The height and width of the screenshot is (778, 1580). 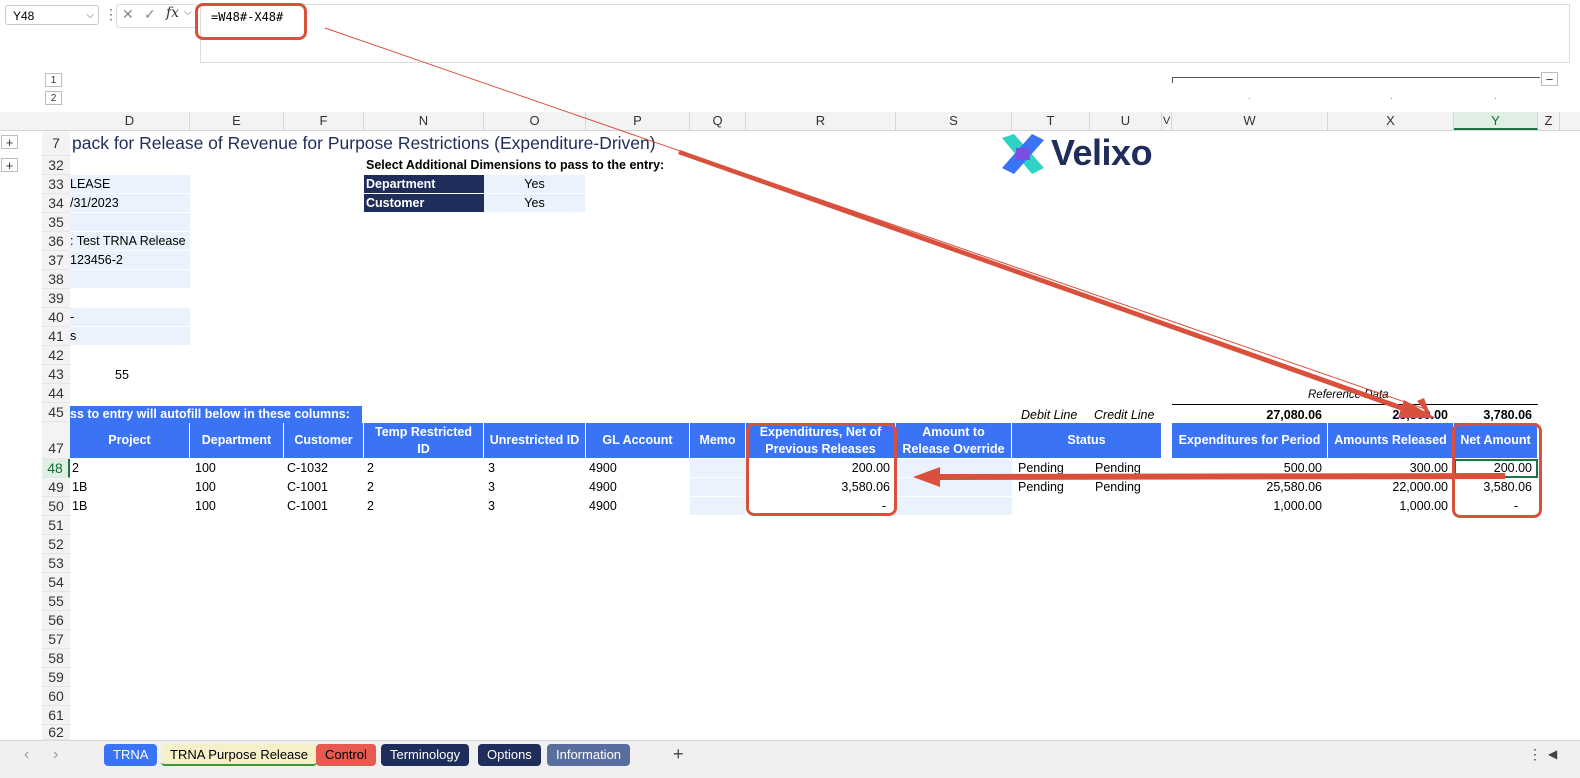 What do you see at coordinates (239, 755) in the screenshot?
I see `tab-trna-purpose-release: TRNA Purpose Release` at bounding box center [239, 755].